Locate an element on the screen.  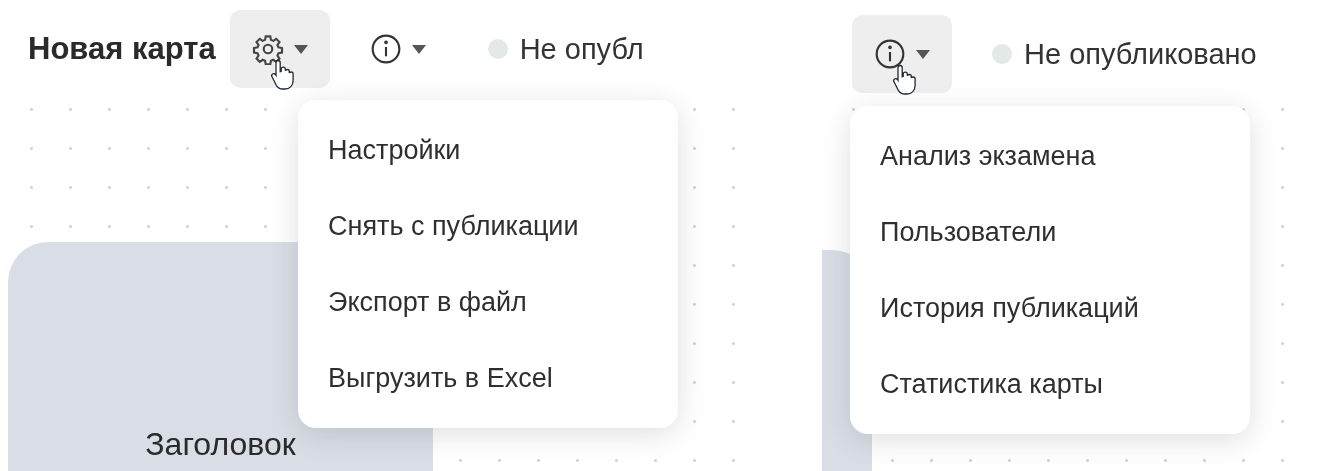
menu-item: Анализ экзамена is located at coordinates (1050, 156).